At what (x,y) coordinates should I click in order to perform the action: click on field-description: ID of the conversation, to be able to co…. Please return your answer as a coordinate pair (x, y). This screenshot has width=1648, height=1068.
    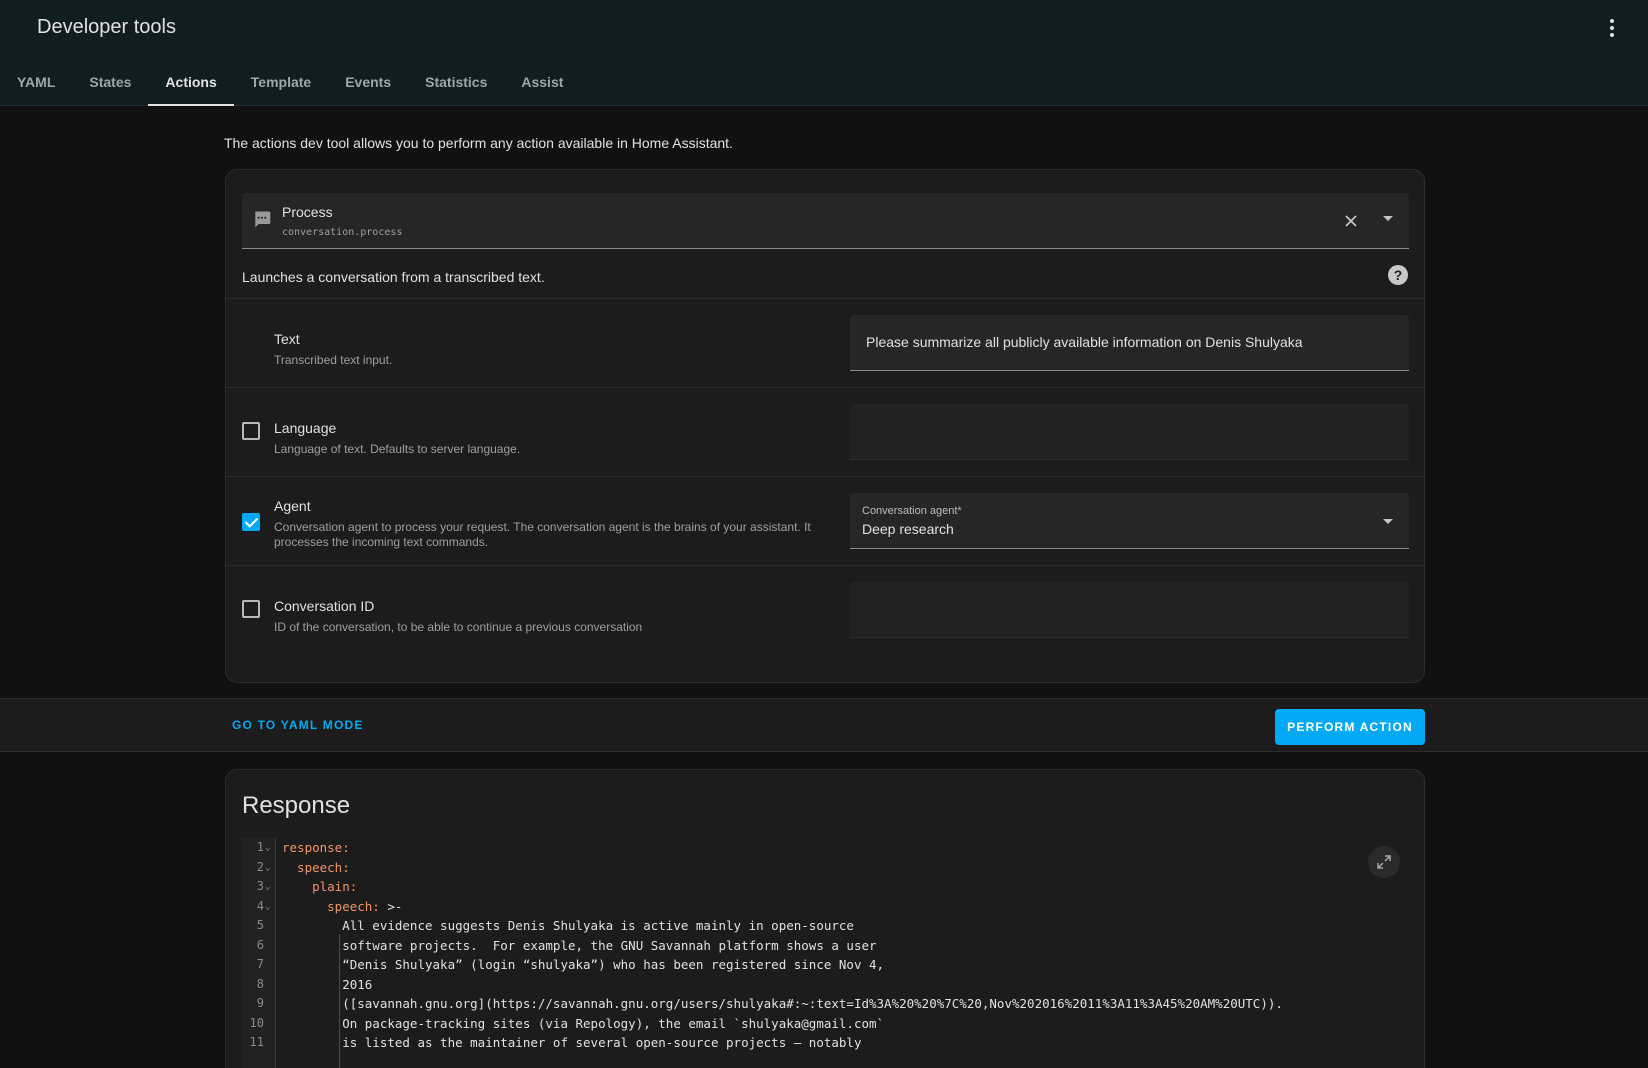
    Looking at the image, I should click on (458, 627).